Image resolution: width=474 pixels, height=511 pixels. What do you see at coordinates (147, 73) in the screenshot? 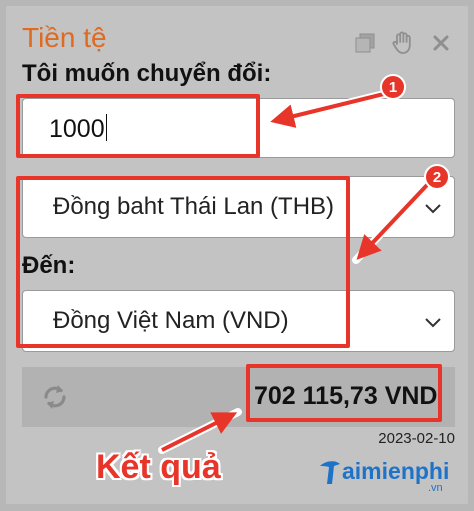
I see `convert-prompt: Tôi muốn chuyển đổi:` at bounding box center [147, 73].